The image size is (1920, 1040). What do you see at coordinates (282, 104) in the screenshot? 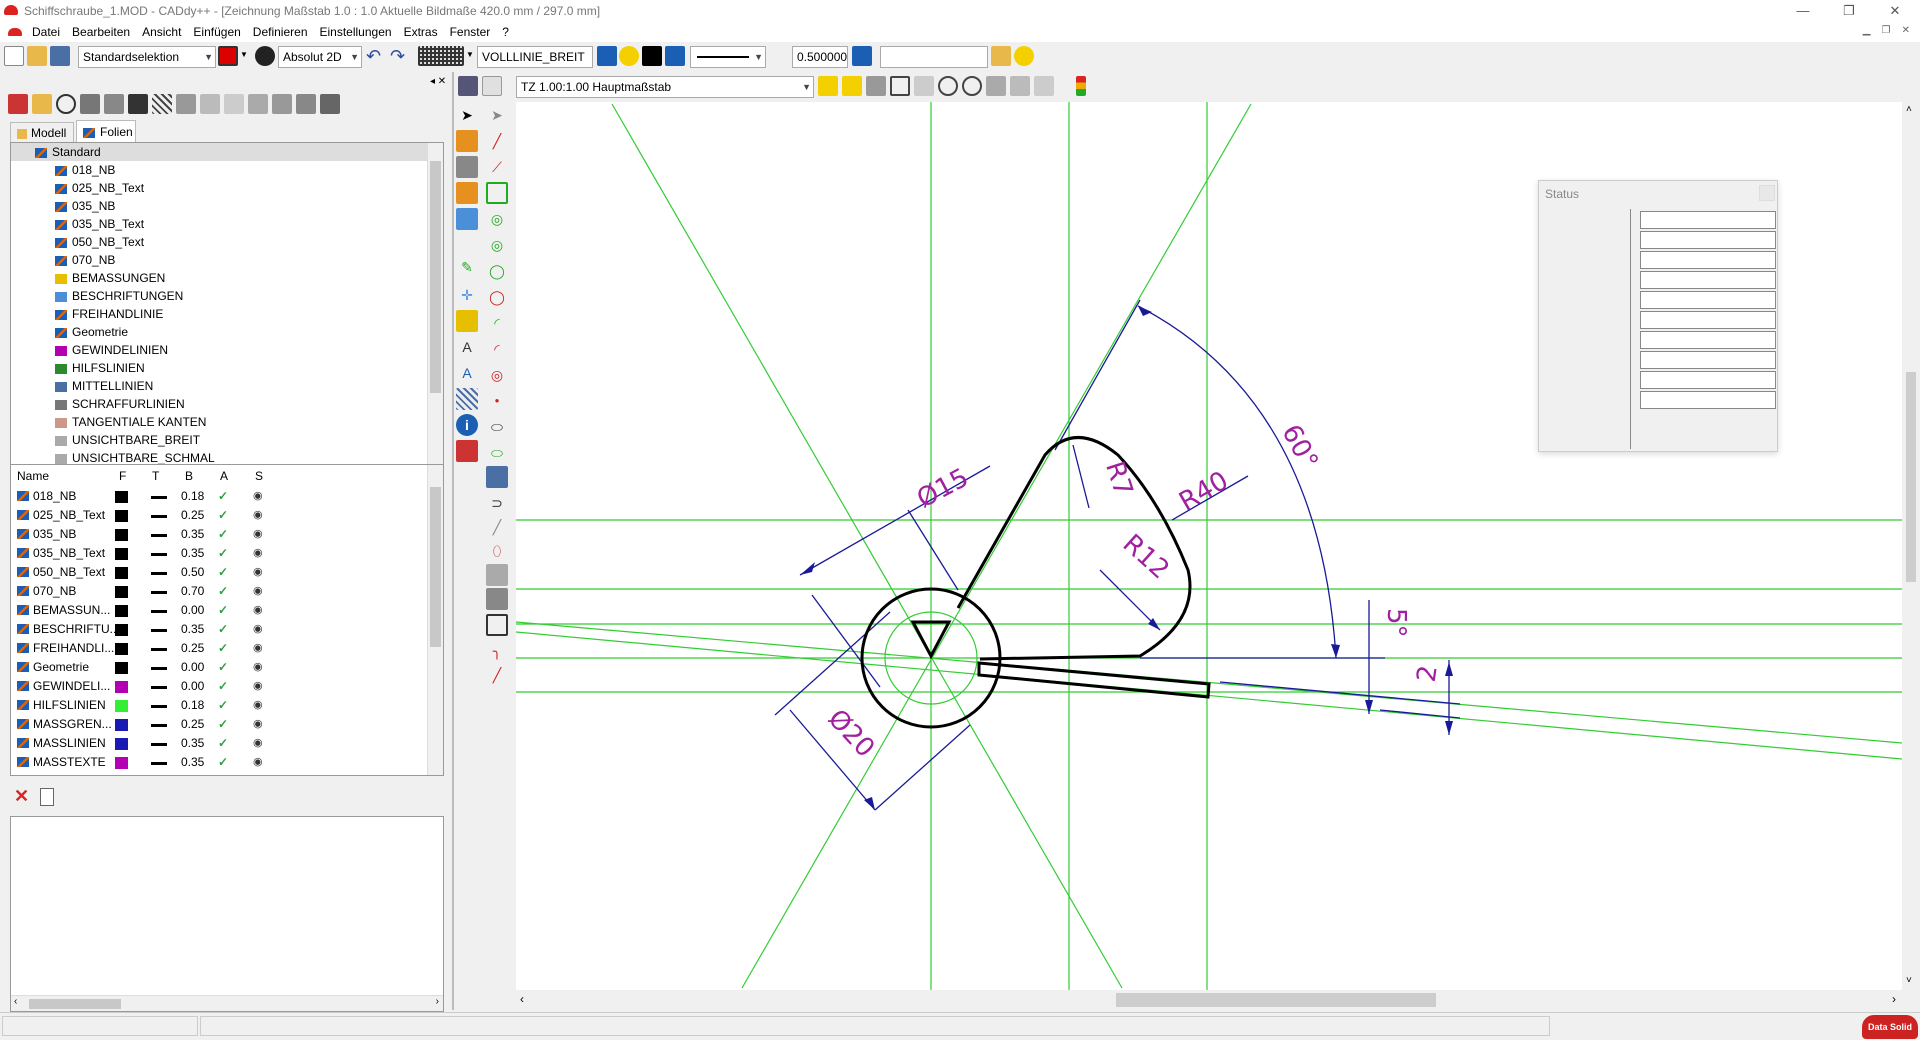
I see `measure-icon` at bounding box center [282, 104].